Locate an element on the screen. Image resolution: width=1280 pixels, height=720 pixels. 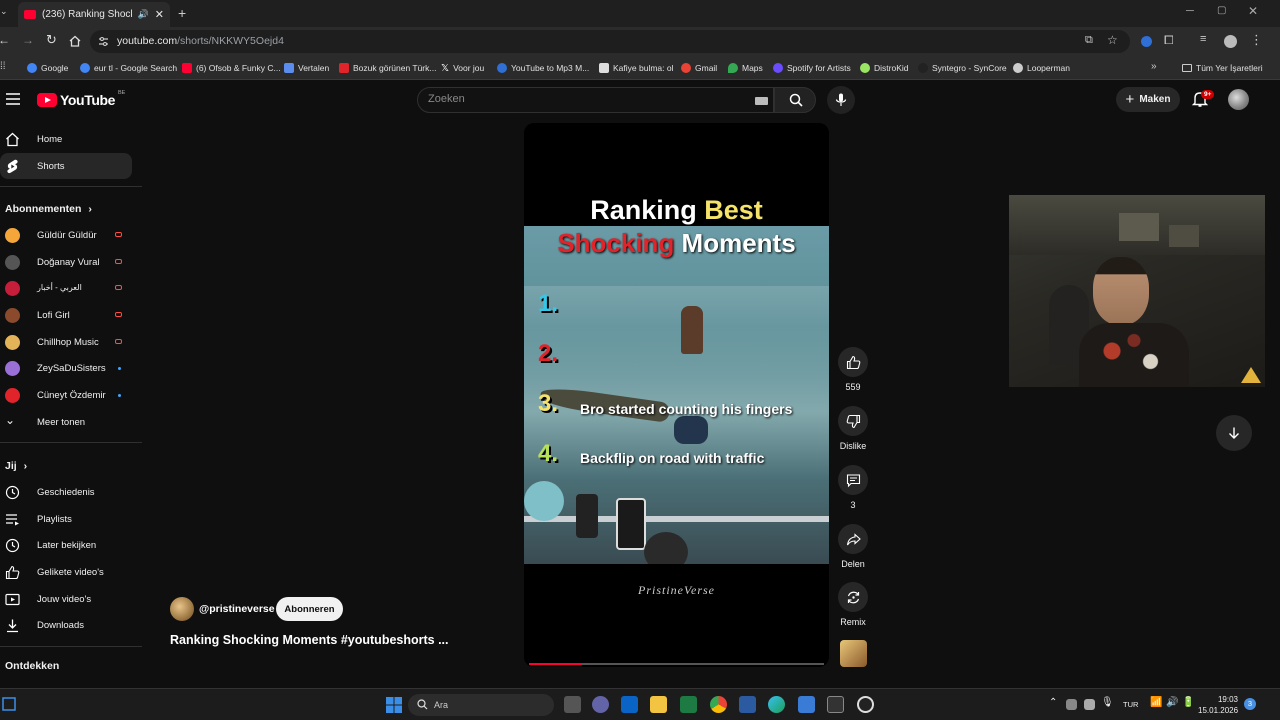
bookmark-item: 𝕏 Voor jou is located at coordinates (462, 68).